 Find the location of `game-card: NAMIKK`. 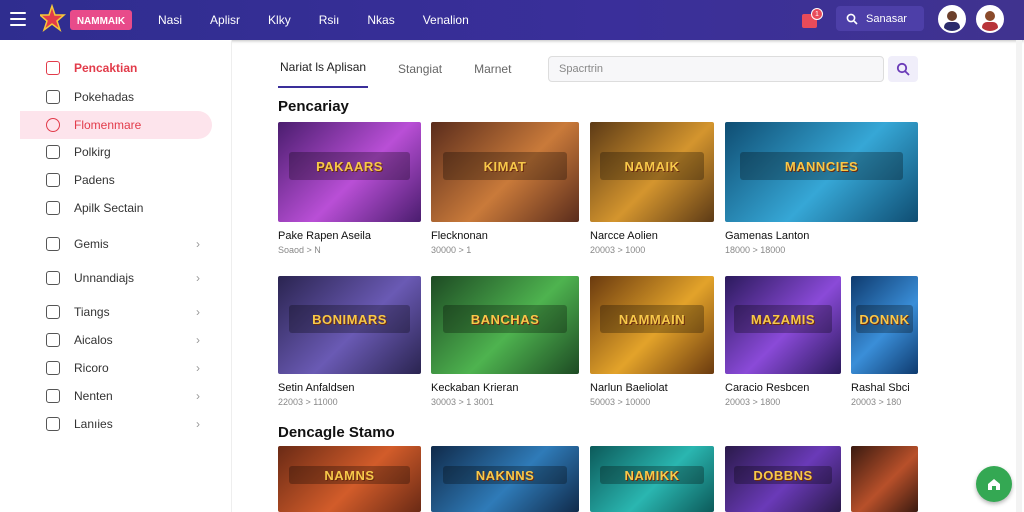

game-card: NAMIKK is located at coordinates (652, 479).